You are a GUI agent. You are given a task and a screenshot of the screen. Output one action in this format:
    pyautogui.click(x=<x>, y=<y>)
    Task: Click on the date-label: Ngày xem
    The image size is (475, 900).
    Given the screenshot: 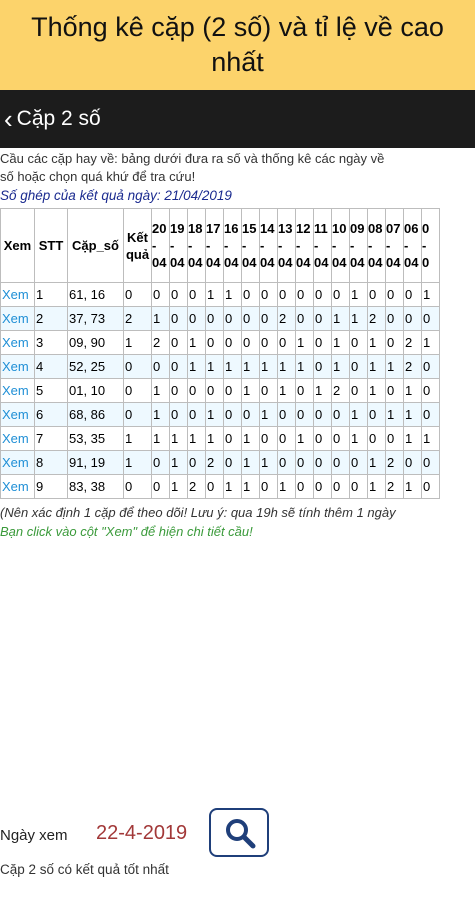 What is the action you would take?
    pyautogui.click(x=34, y=835)
    